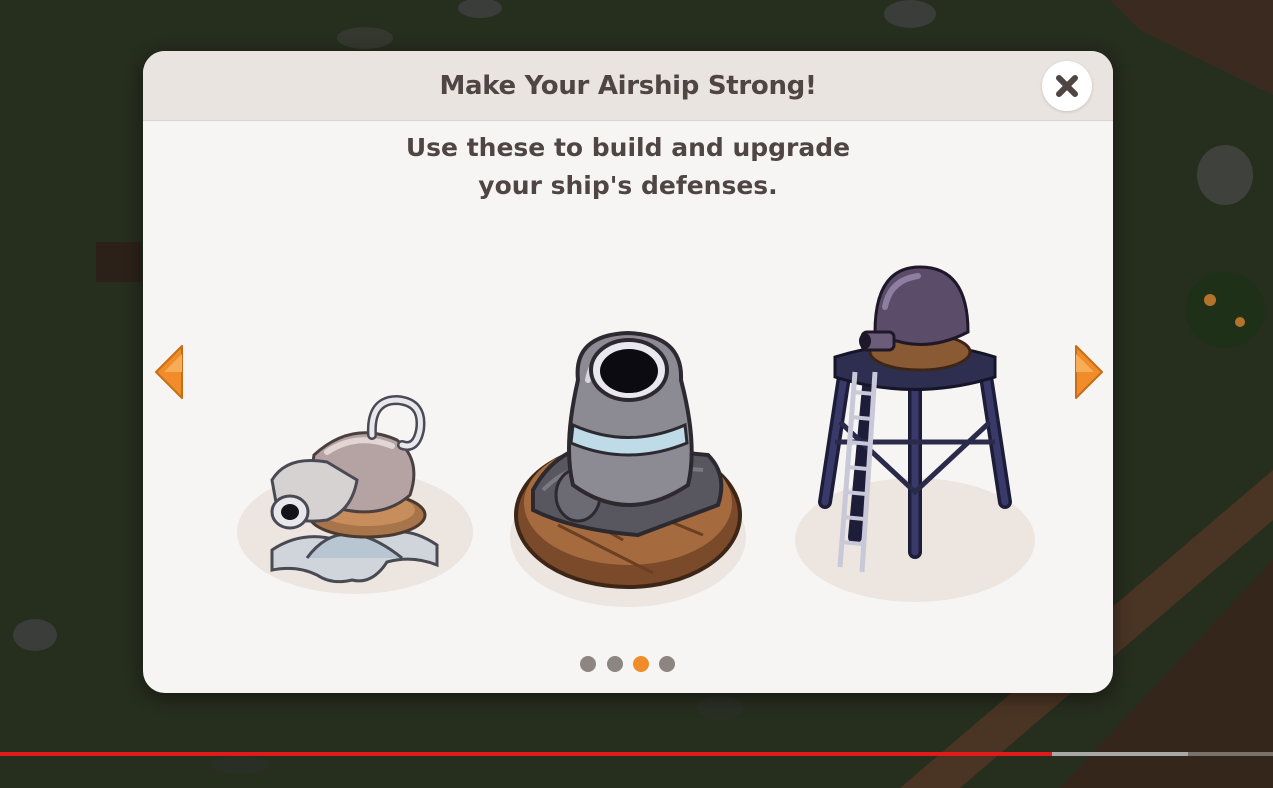 Image resolution: width=1273 pixels, height=788 pixels. I want to click on previous-page-button, so click(172, 372).